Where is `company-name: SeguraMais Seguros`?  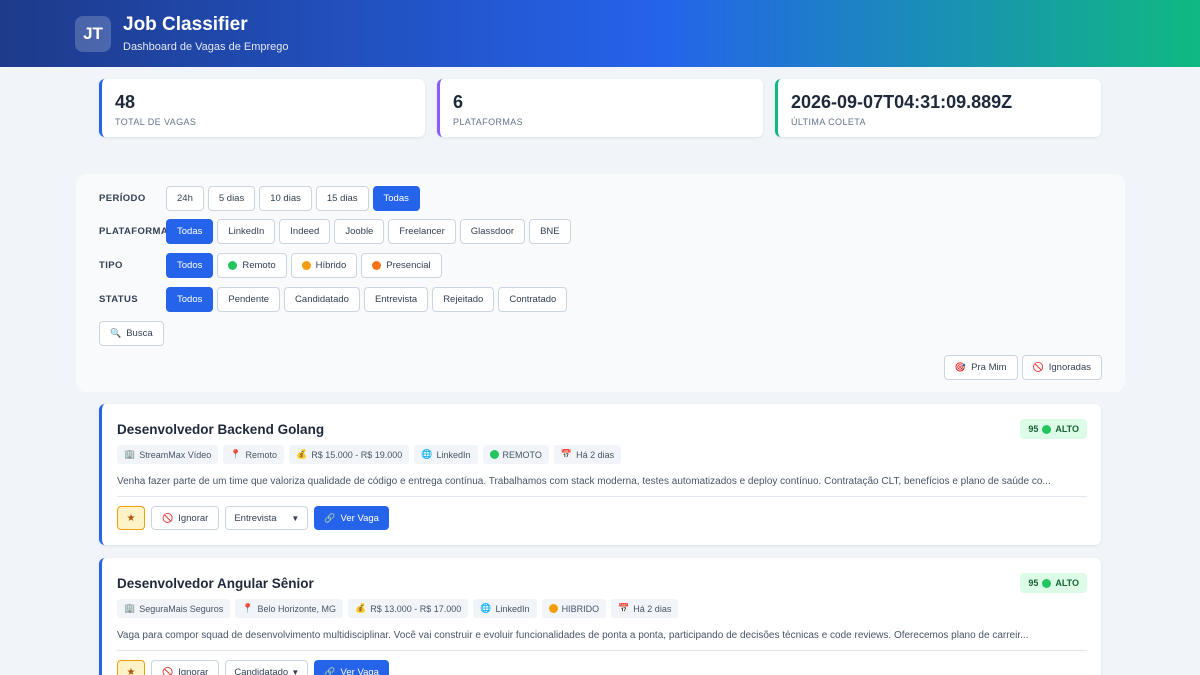
company-name: SeguraMais Seguros is located at coordinates (181, 608).